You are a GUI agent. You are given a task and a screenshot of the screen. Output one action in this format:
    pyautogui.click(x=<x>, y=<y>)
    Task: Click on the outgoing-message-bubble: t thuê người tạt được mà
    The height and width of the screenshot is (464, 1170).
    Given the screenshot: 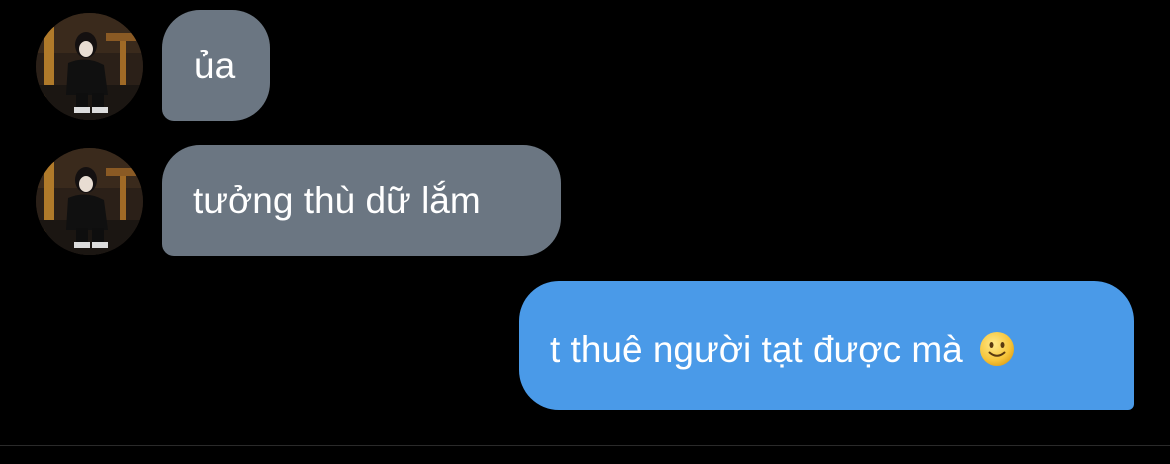 What is the action you would take?
    pyautogui.click(x=826, y=345)
    